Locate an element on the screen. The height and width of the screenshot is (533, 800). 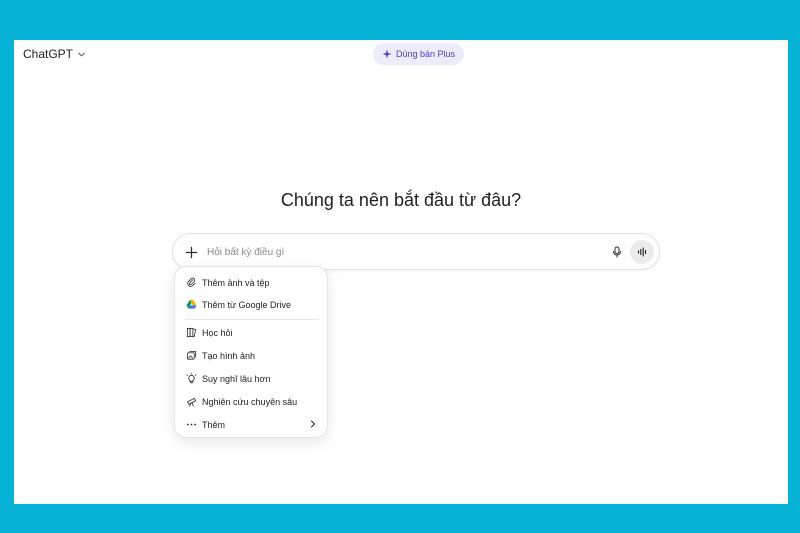
page-title: Chúng ta nên bắt đầu từ đâu? is located at coordinates (401, 200).